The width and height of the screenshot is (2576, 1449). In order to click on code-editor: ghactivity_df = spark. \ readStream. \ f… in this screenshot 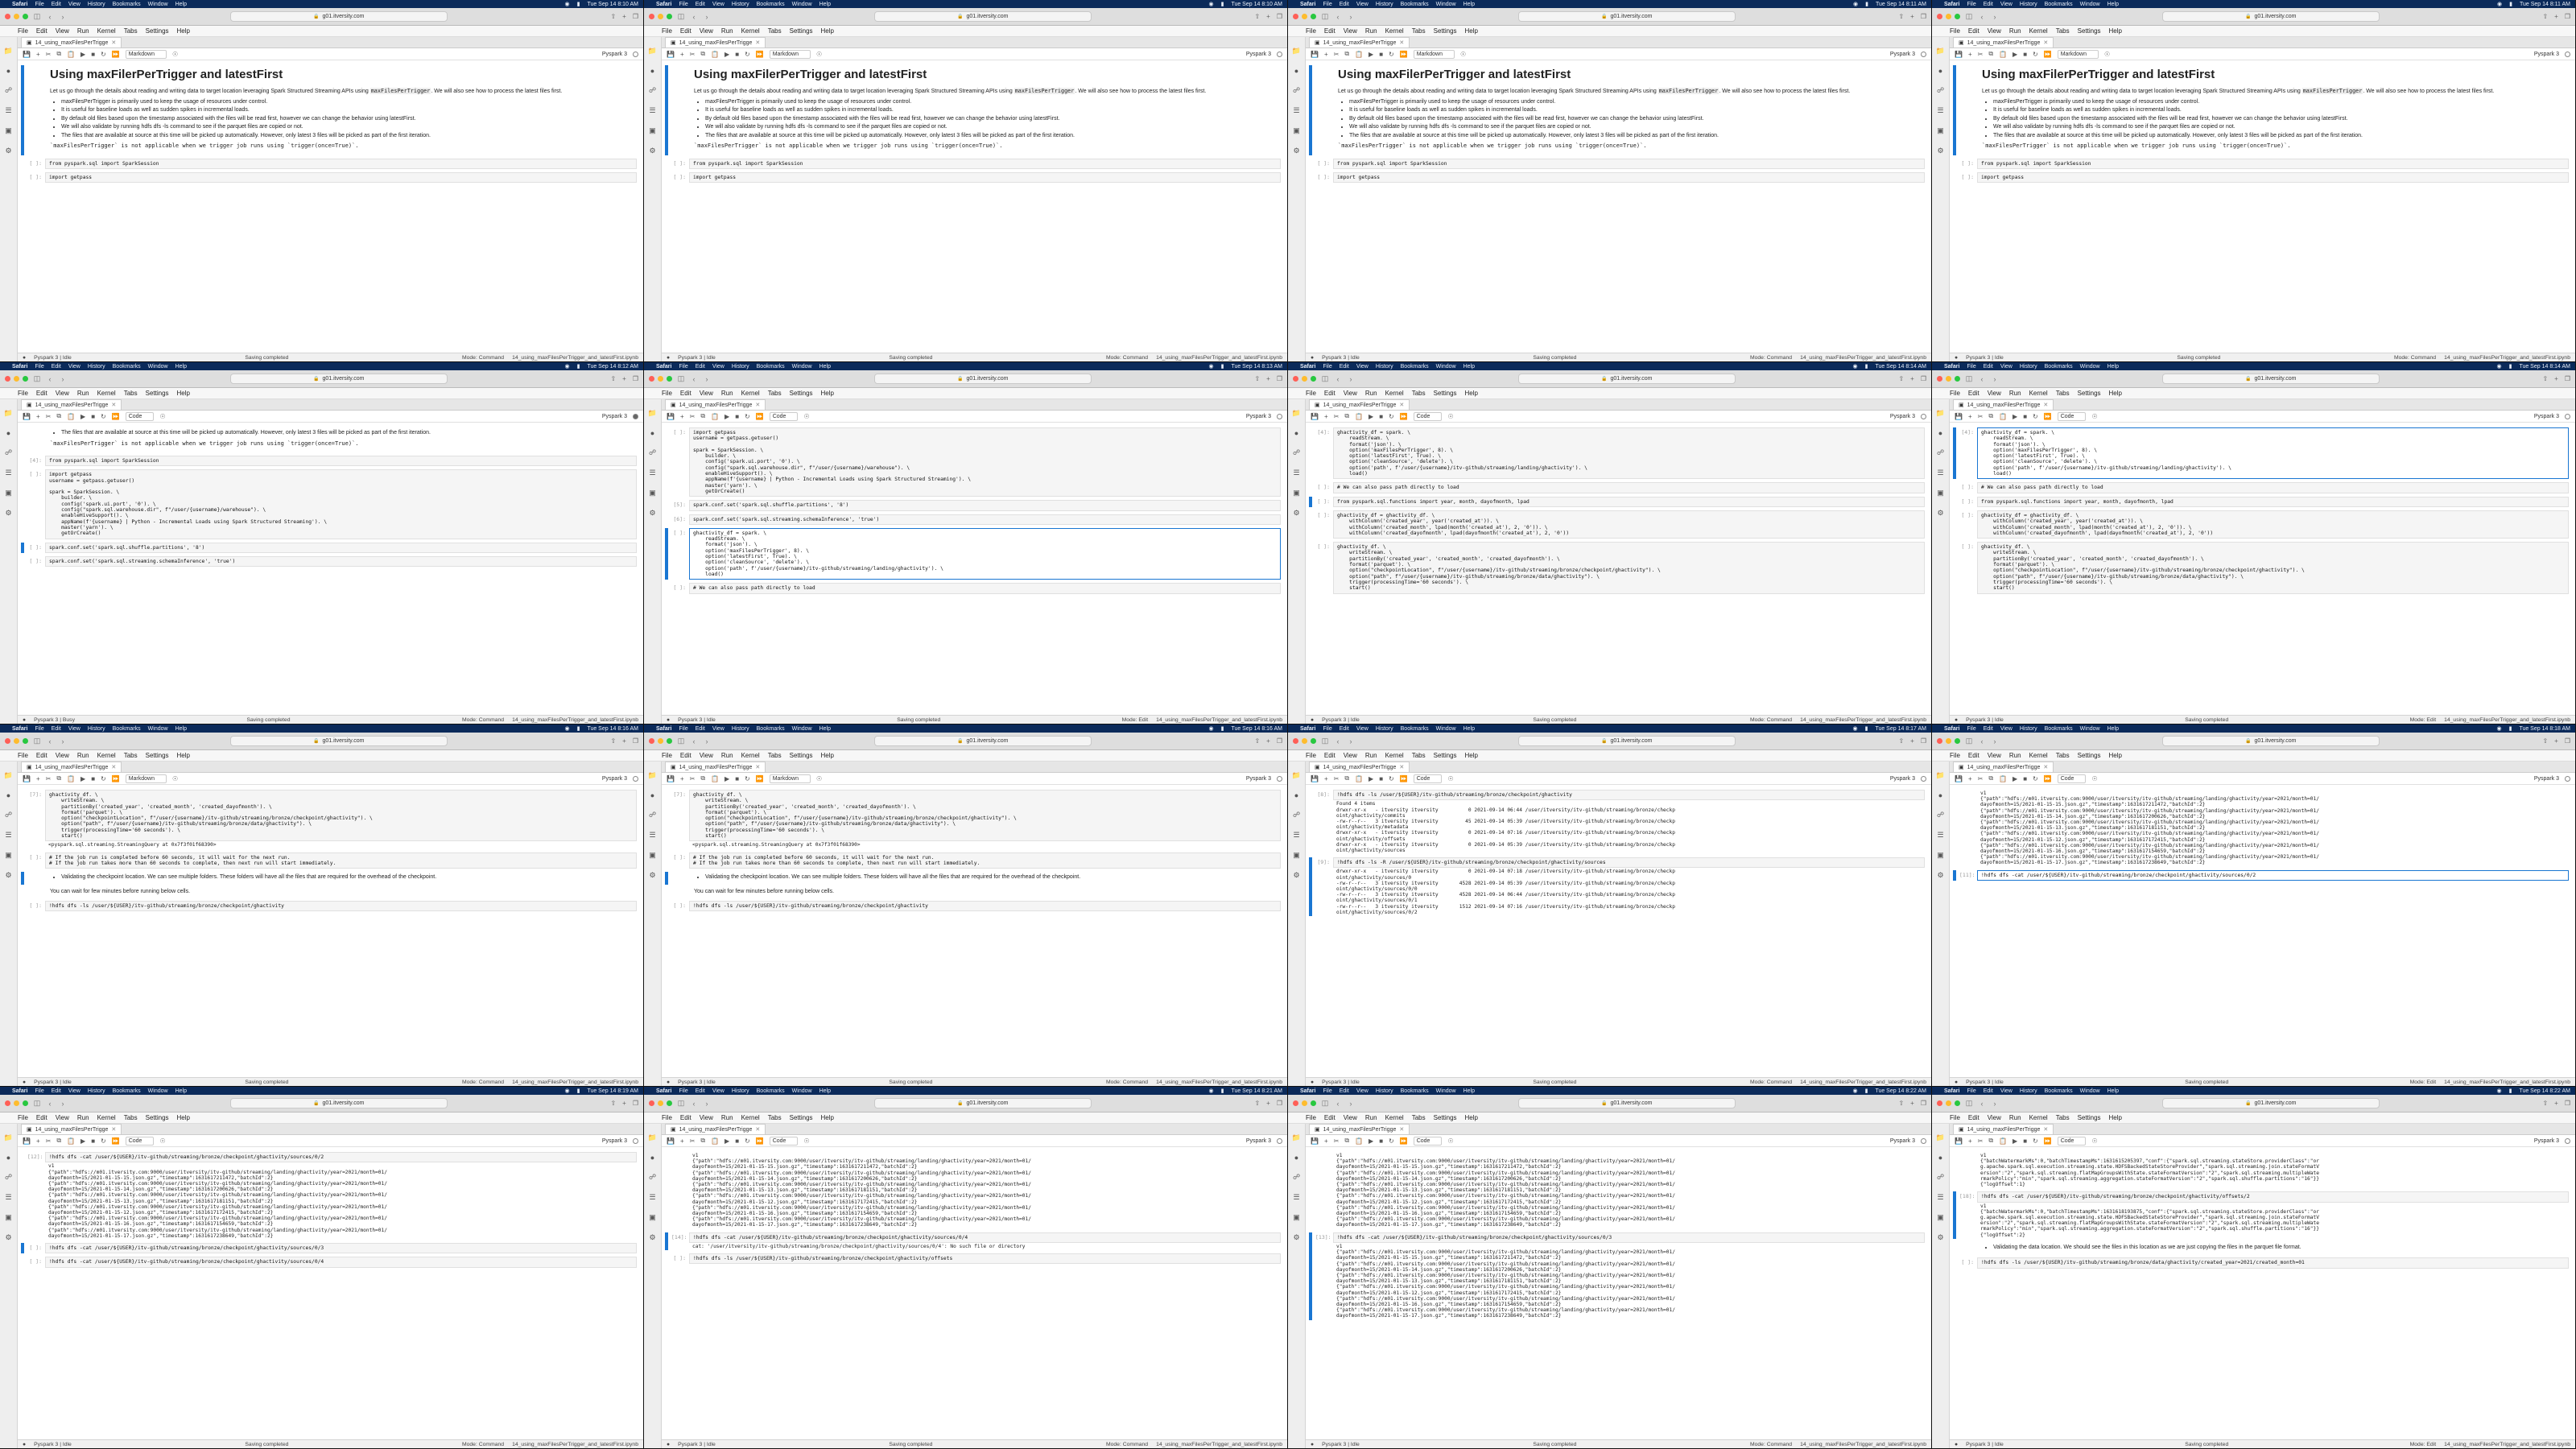, I will do `click(985, 553)`.